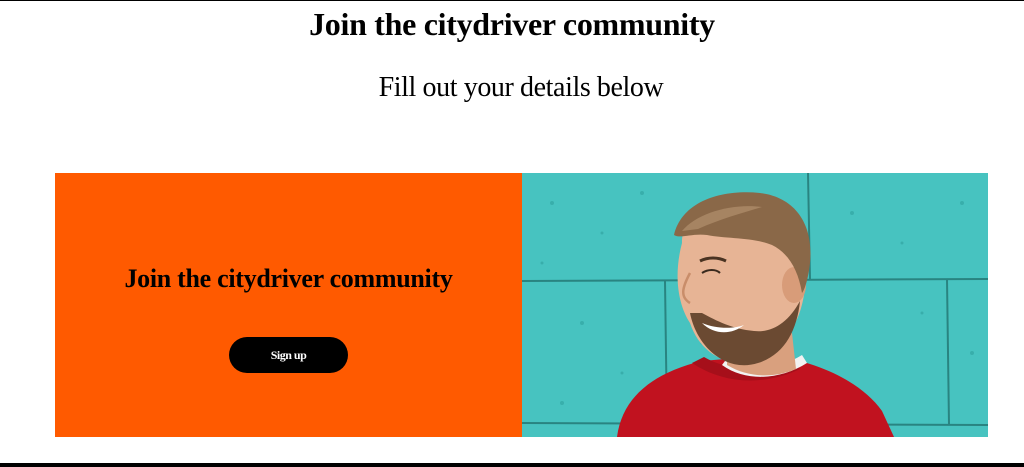 The height and width of the screenshot is (467, 1024). What do you see at coordinates (288, 278) in the screenshot?
I see `promo-title: Join the citydriver community` at bounding box center [288, 278].